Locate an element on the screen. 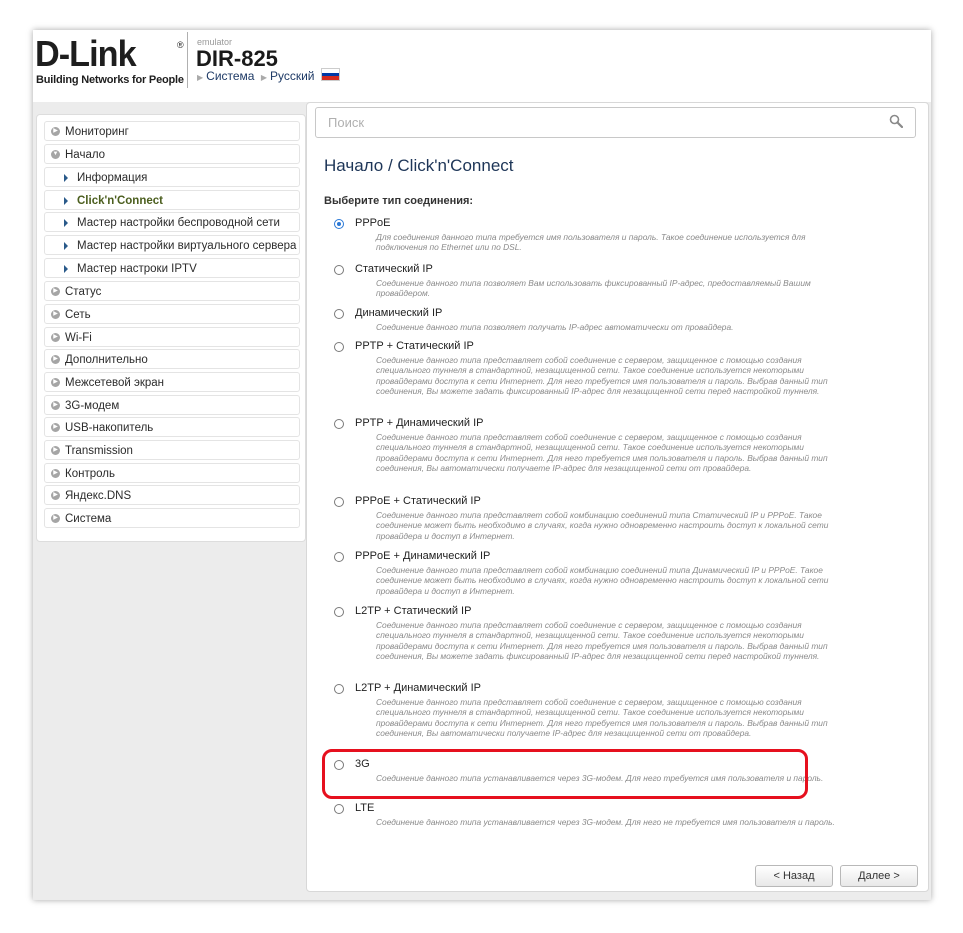 The height and width of the screenshot is (933, 963). sidebar-item-label: Яндекс.DNS is located at coordinates (98, 496).